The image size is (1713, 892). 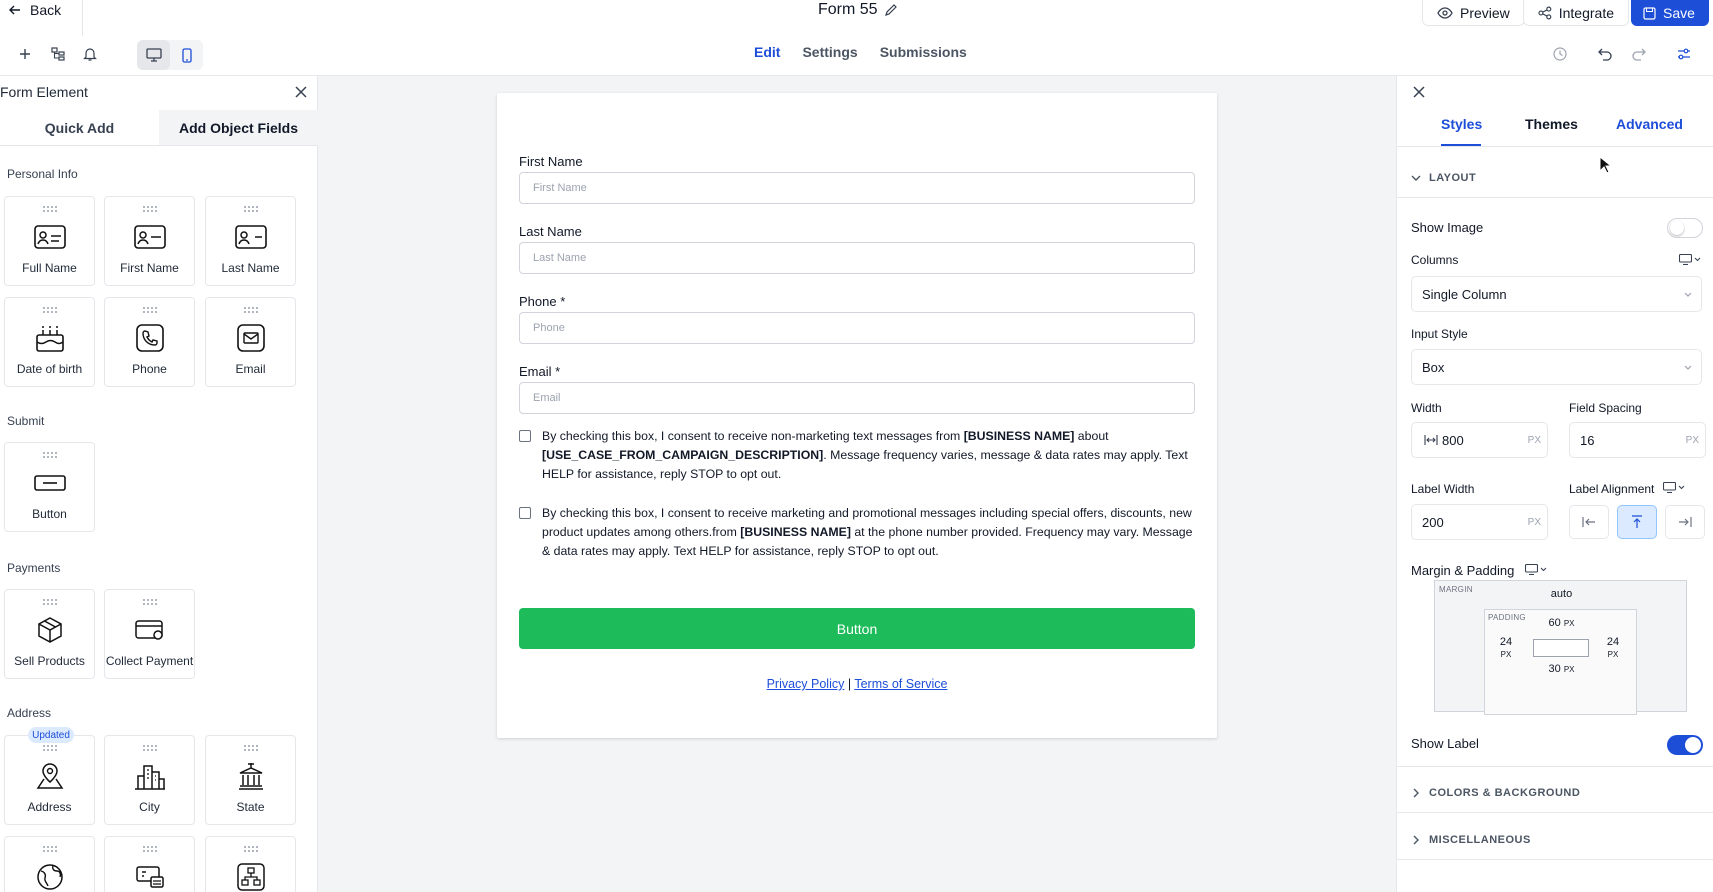 I want to click on tab-advanced: Advanced, so click(x=1649, y=124).